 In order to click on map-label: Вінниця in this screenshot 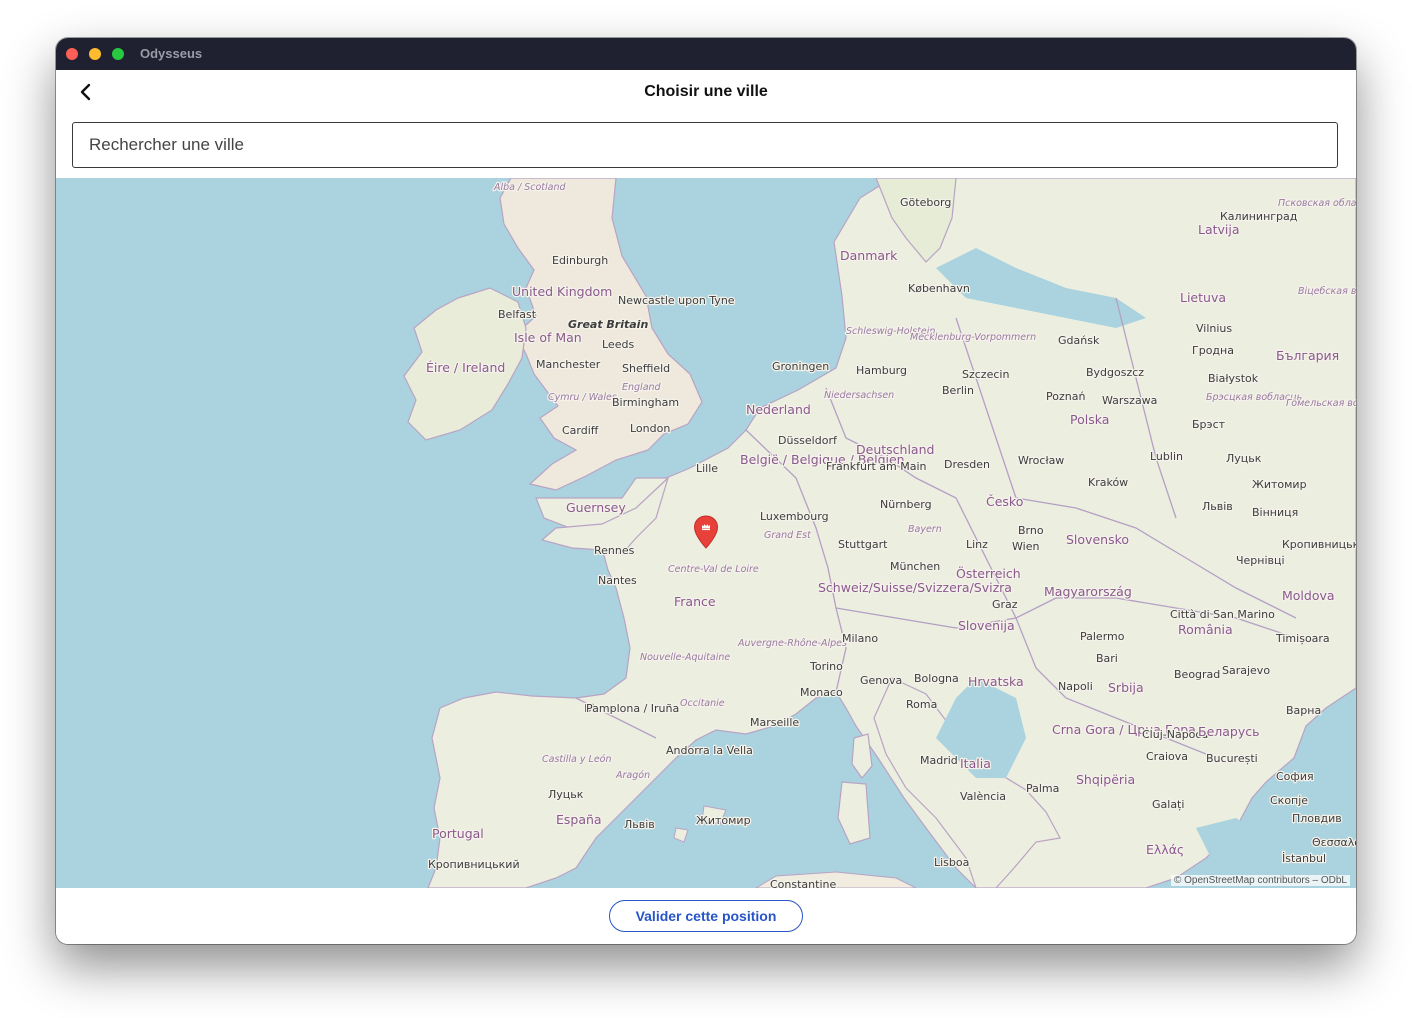, I will do `click(1275, 512)`.